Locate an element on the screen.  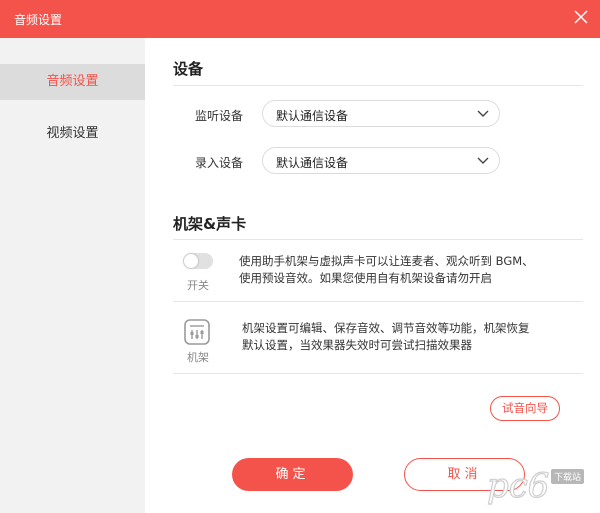
watermark-brand: pc6 is located at coordinates (518, 486).